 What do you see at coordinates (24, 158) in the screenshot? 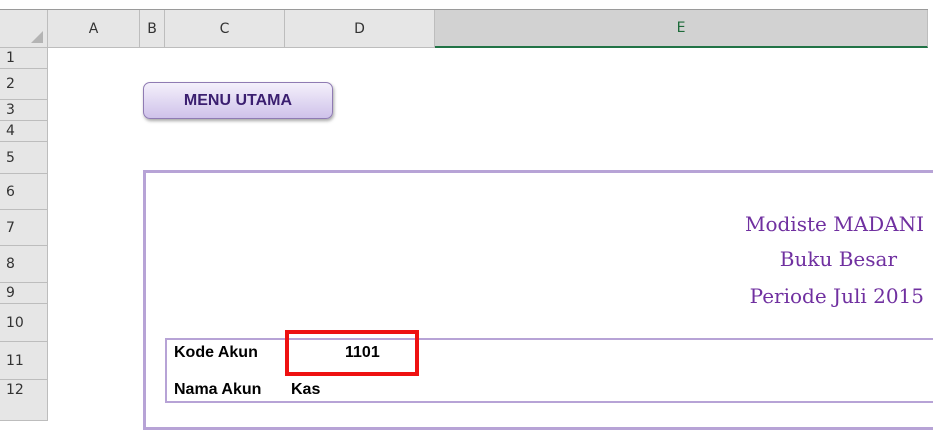
I see `row-header-5: 5` at bounding box center [24, 158].